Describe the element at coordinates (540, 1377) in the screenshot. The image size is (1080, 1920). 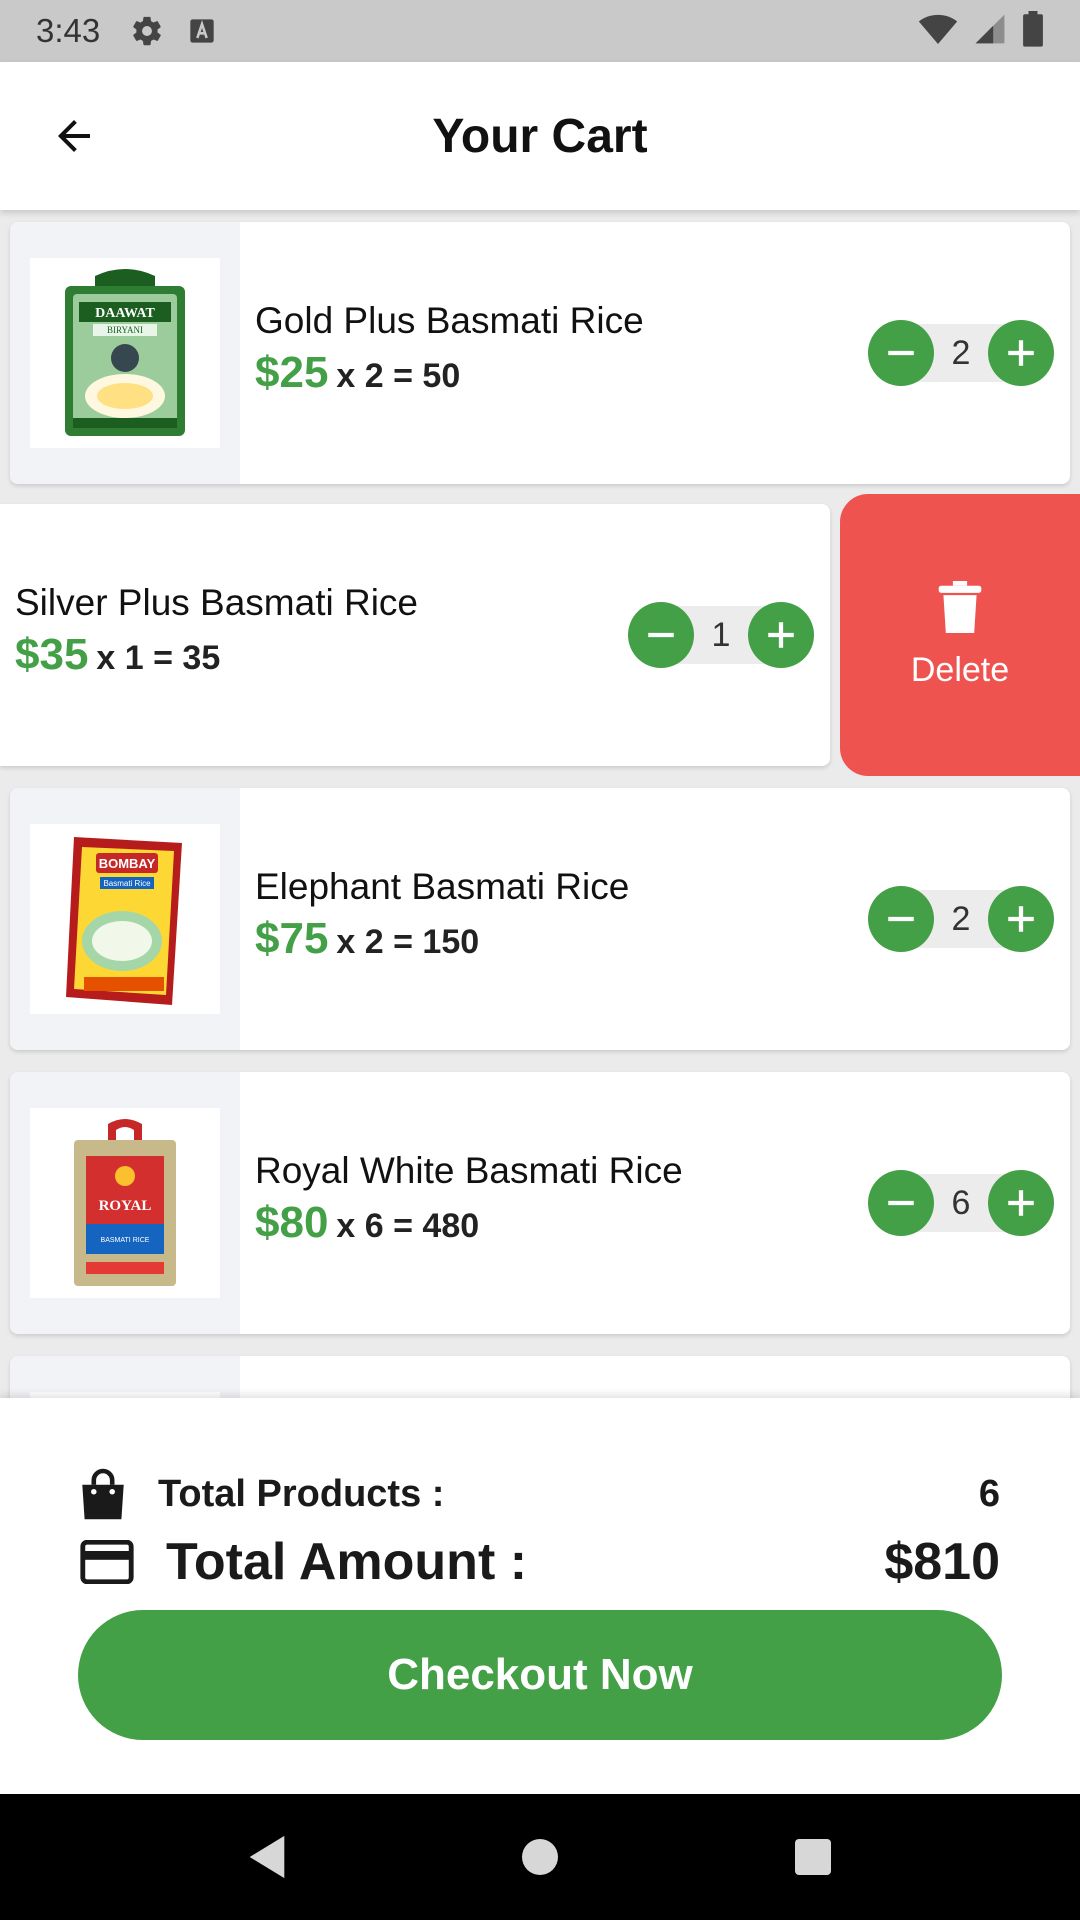
I see `cart-item-card` at that location.